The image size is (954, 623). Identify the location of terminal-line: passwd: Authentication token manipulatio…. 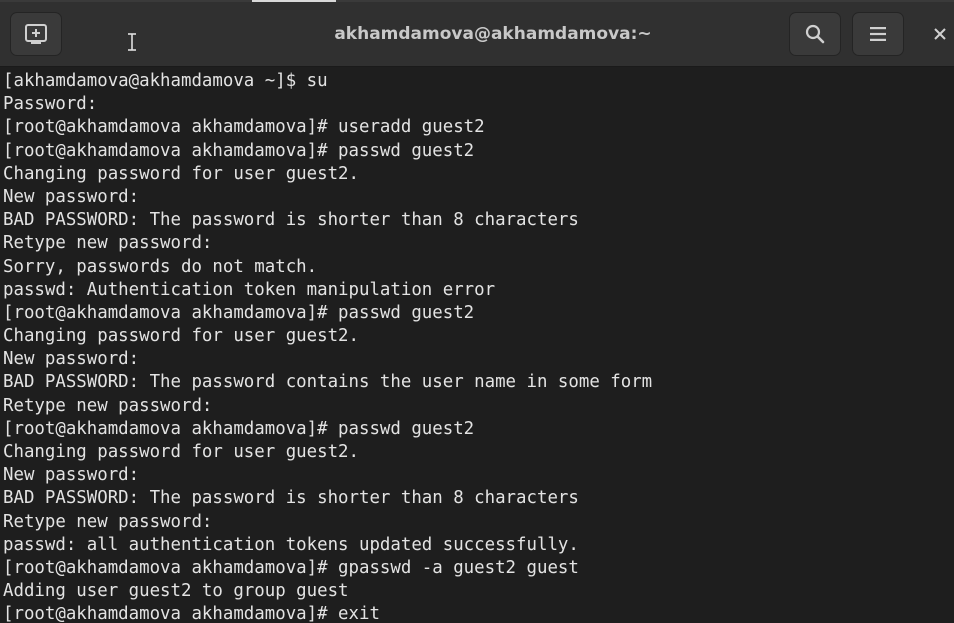
(249, 289).